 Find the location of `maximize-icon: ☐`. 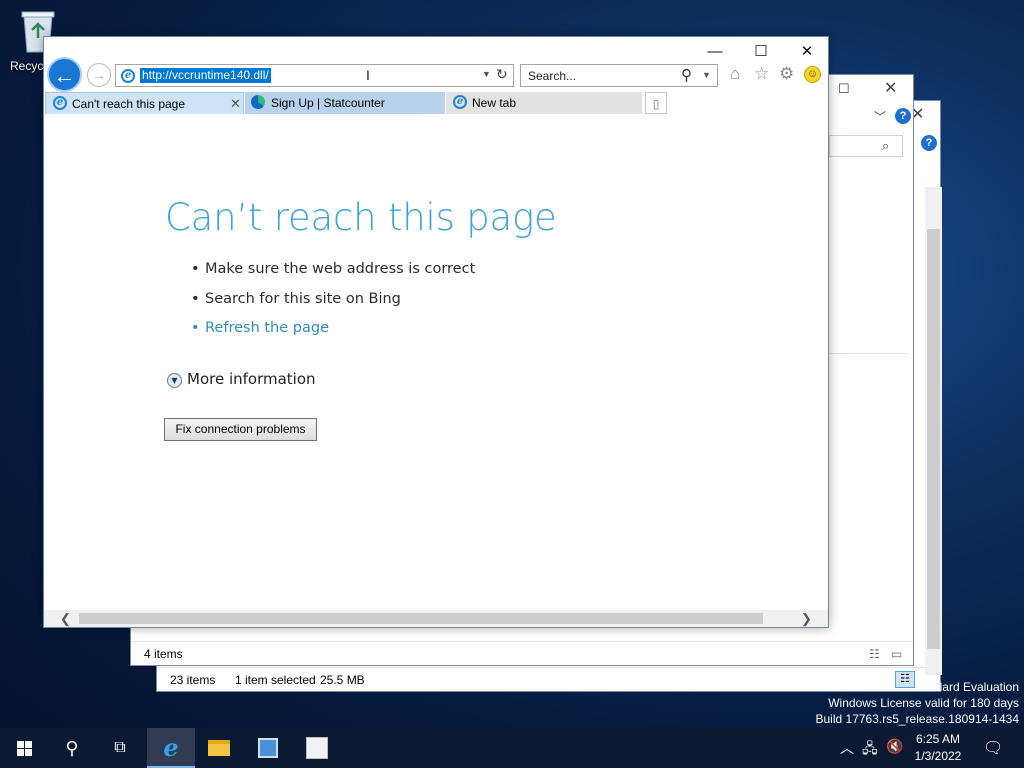

maximize-icon: ☐ is located at coordinates (844, 89).